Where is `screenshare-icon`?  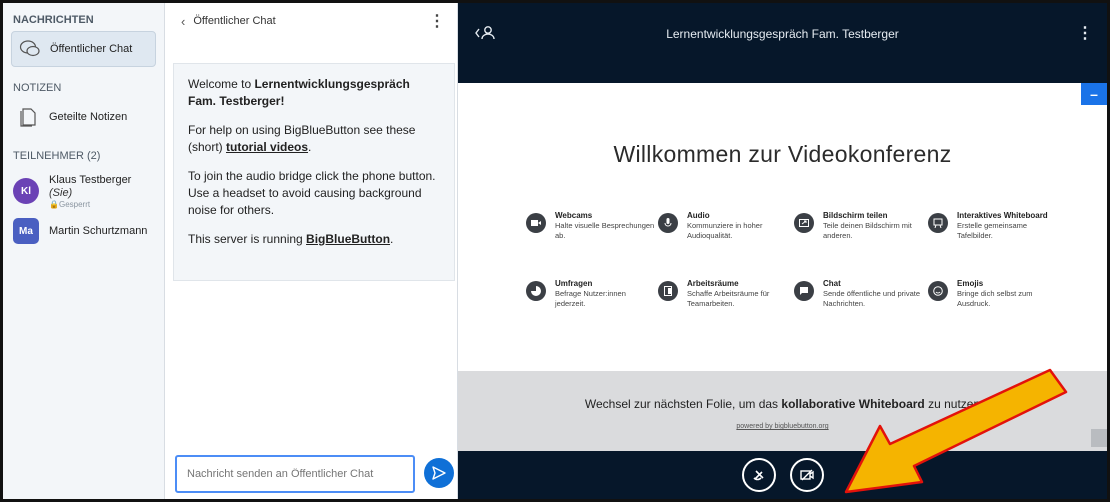
screenshare-icon is located at coordinates (804, 223).